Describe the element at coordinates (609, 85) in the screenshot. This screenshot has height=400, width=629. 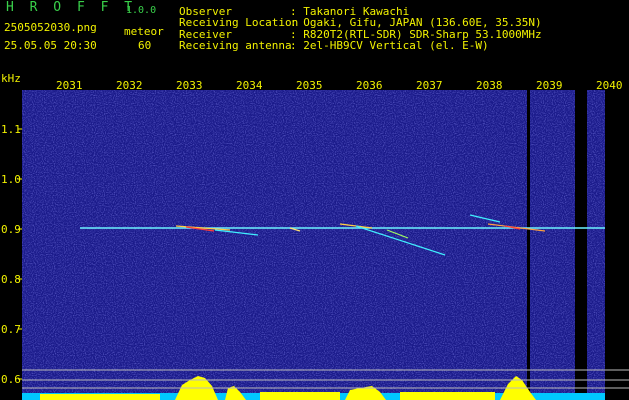
I see `x-tick-label: 2040` at that location.